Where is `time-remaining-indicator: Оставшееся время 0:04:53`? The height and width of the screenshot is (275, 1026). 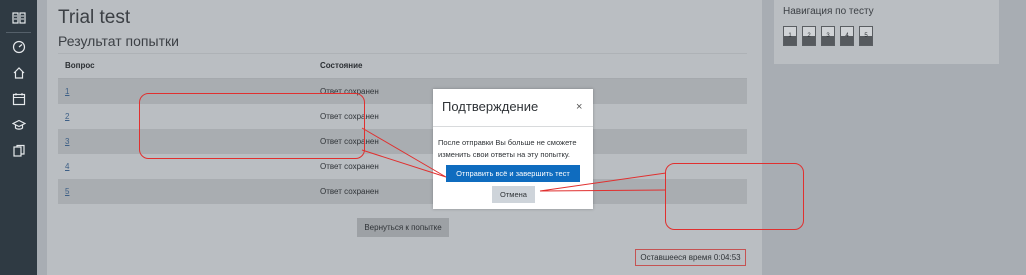
time-remaining-indicator: Оставшееся время 0:04:53 is located at coordinates (690, 257).